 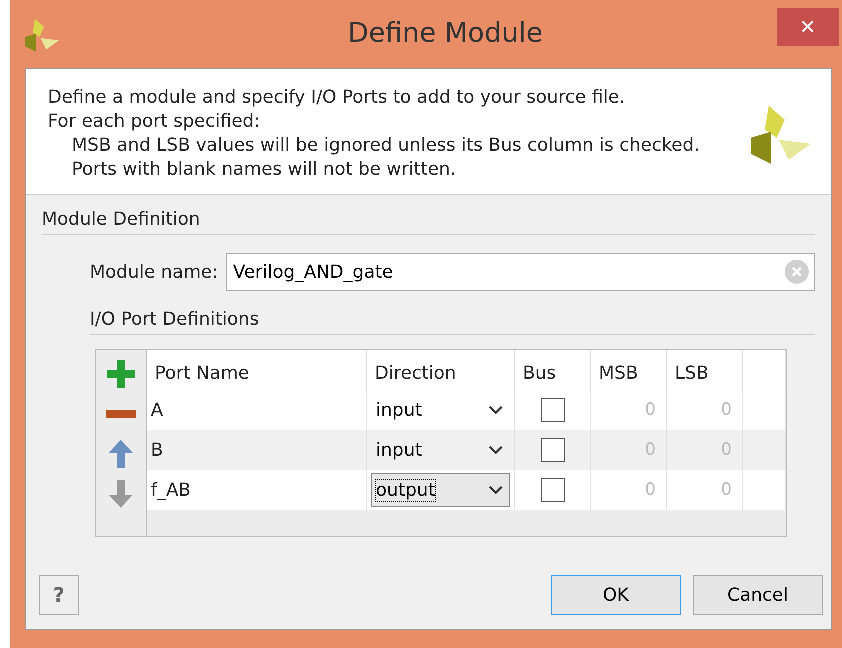 What do you see at coordinates (264, 169) in the screenshot?
I see `intro-text: Ports with blank names will not be written.` at bounding box center [264, 169].